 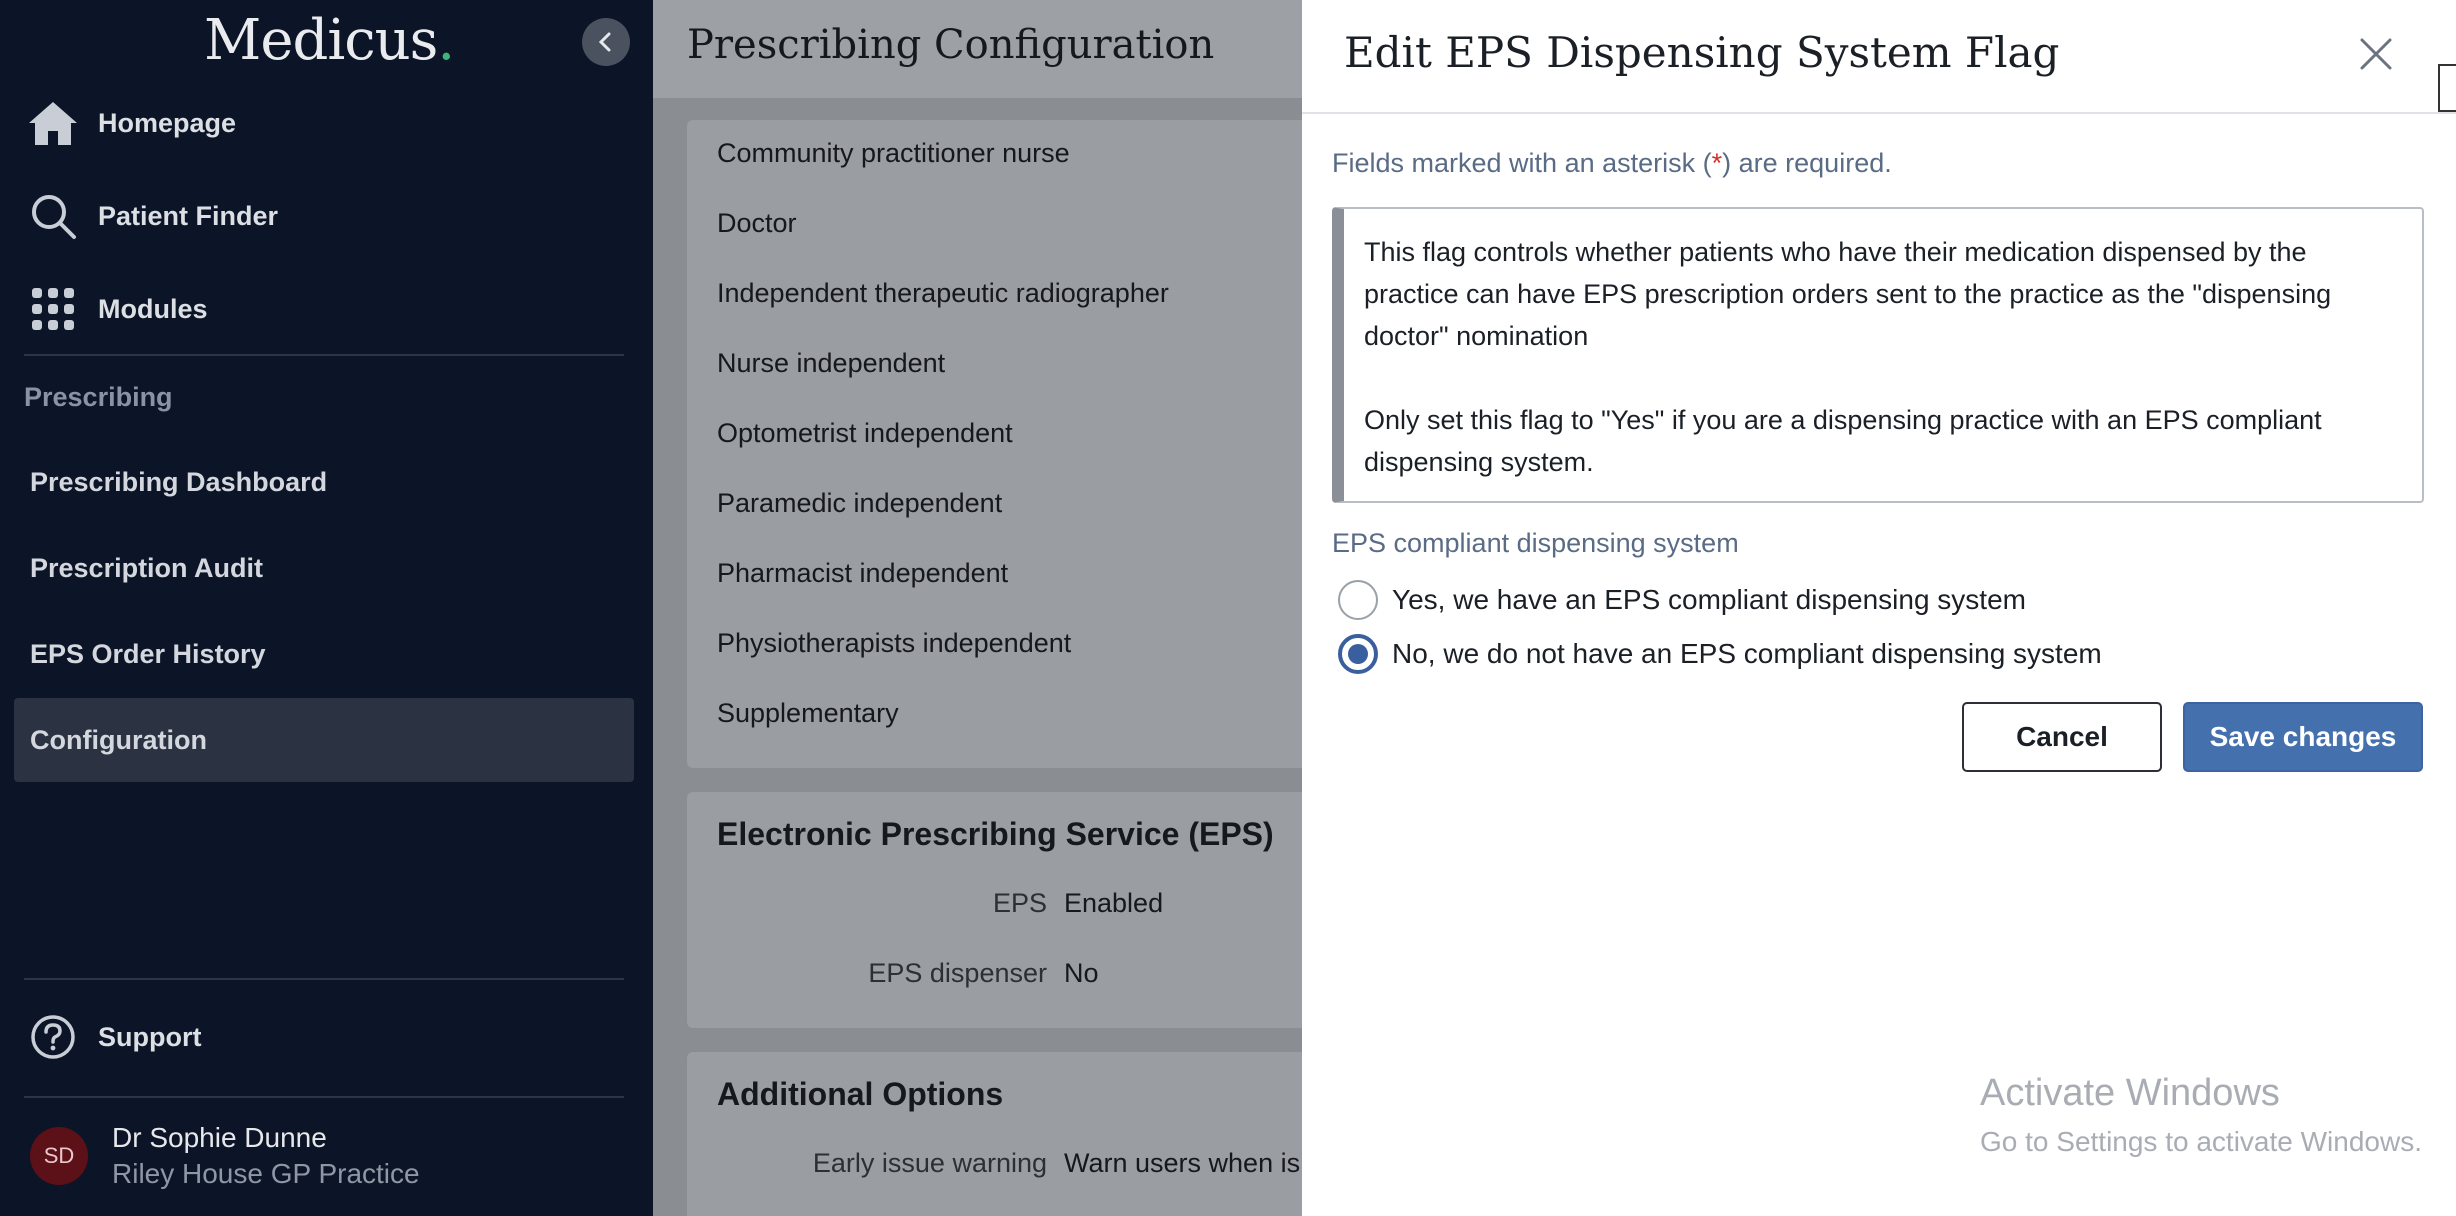 I want to click on list-item: Independent therapeutic radiographer, so click(x=943, y=293).